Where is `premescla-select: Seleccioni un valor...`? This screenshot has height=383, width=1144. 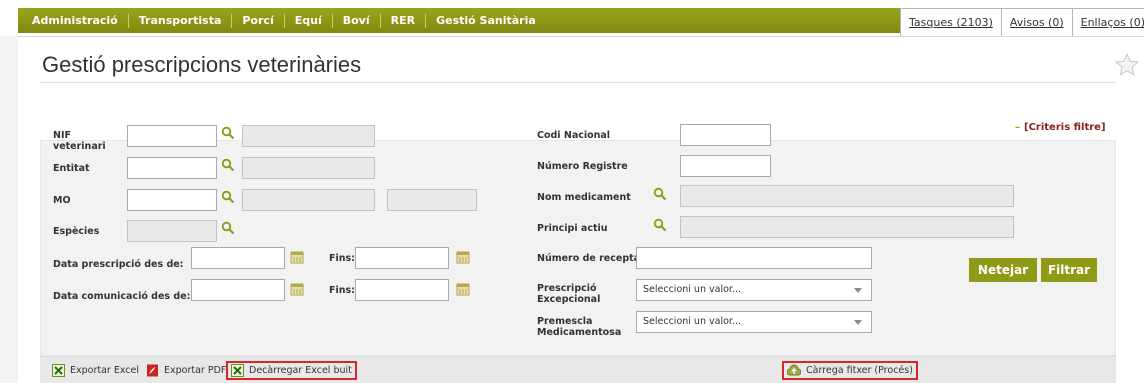 premescla-select: Seleccioni un valor... is located at coordinates (754, 322).